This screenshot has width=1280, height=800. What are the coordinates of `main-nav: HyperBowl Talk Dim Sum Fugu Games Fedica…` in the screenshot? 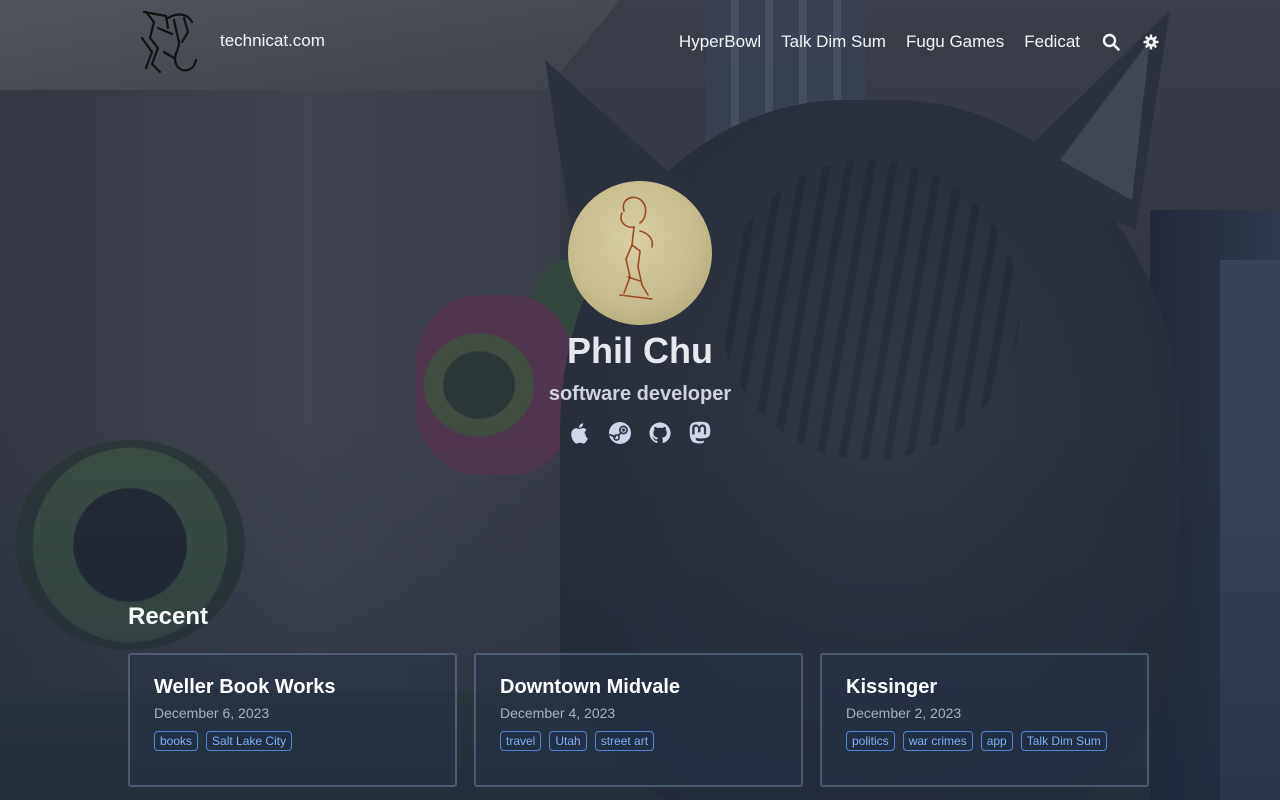 It's located at (920, 42).